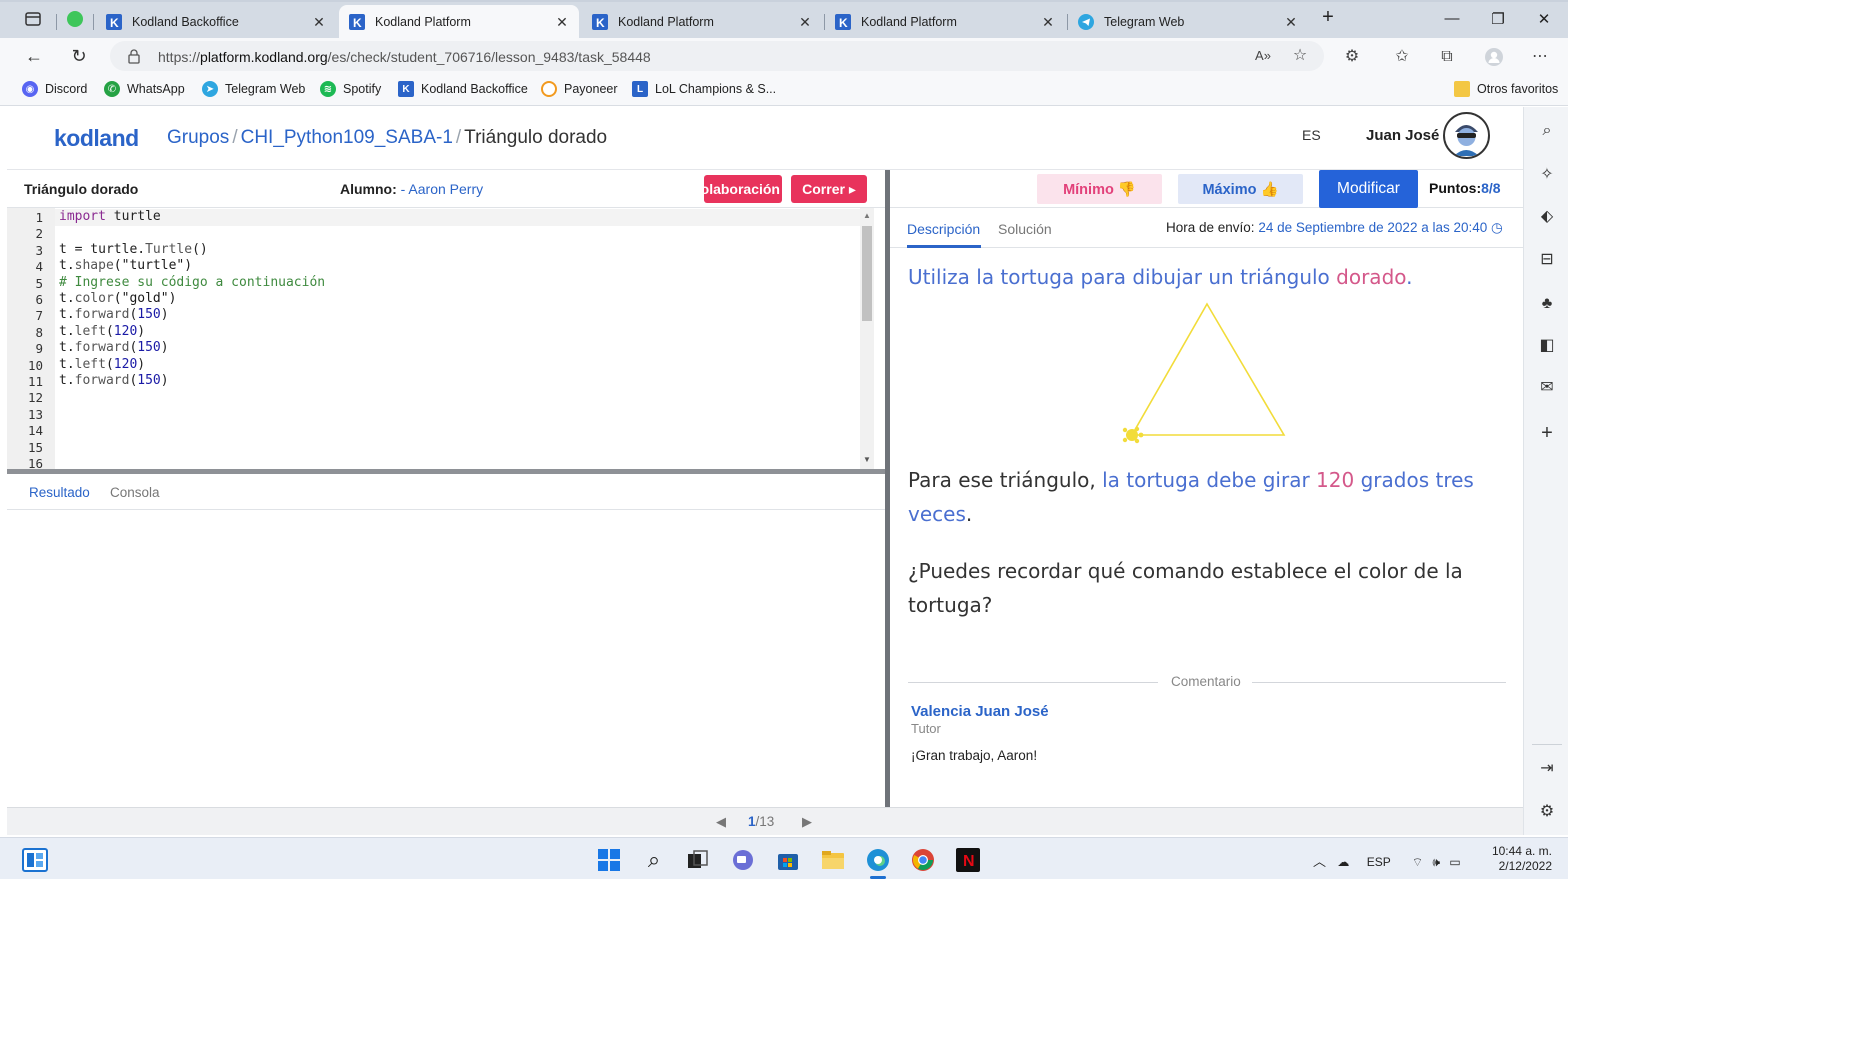  What do you see at coordinates (350, 89) in the screenshot?
I see `bookmark-spotify: ≋ Spotify` at bounding box center [350, 89].